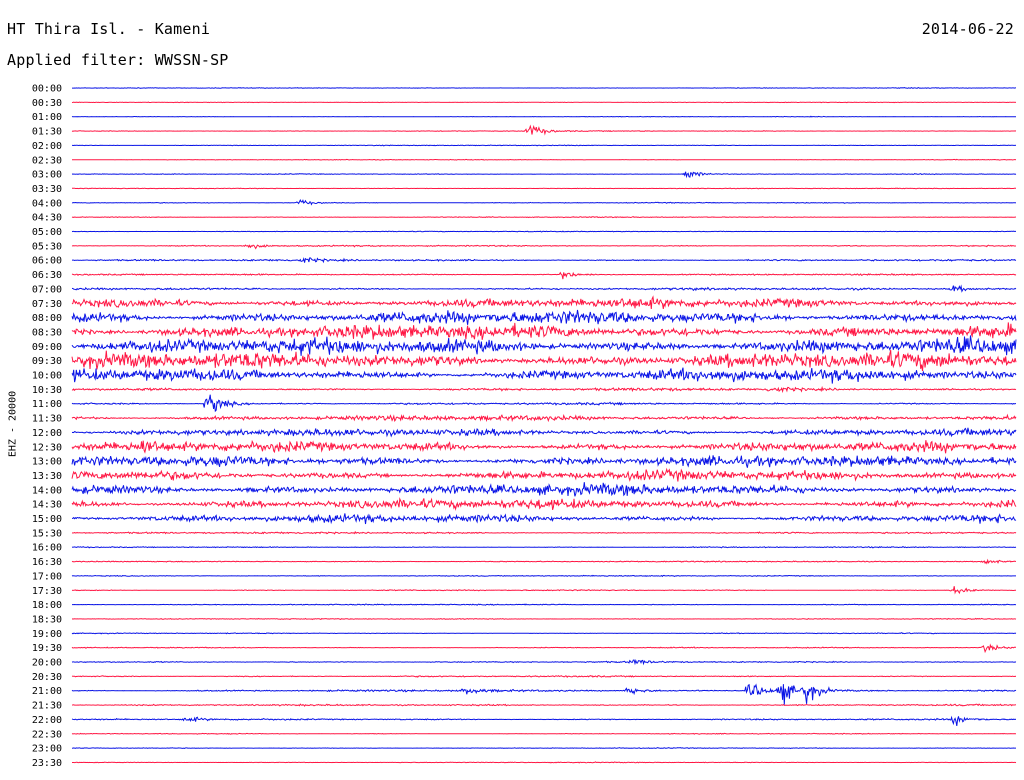 The image size is (1024, 780). I want to click on time-label: 21:30, so click(47, 706).